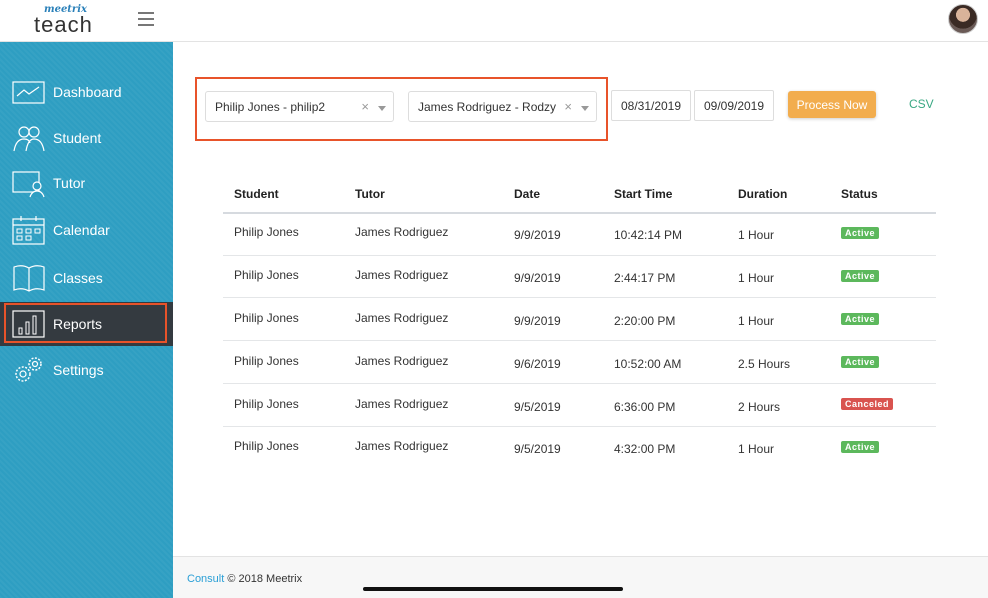 Image resolution: width=988 pixels, height=598 pixels. I want to click on sidebar-item-classes: Classes, so click(86, 278).